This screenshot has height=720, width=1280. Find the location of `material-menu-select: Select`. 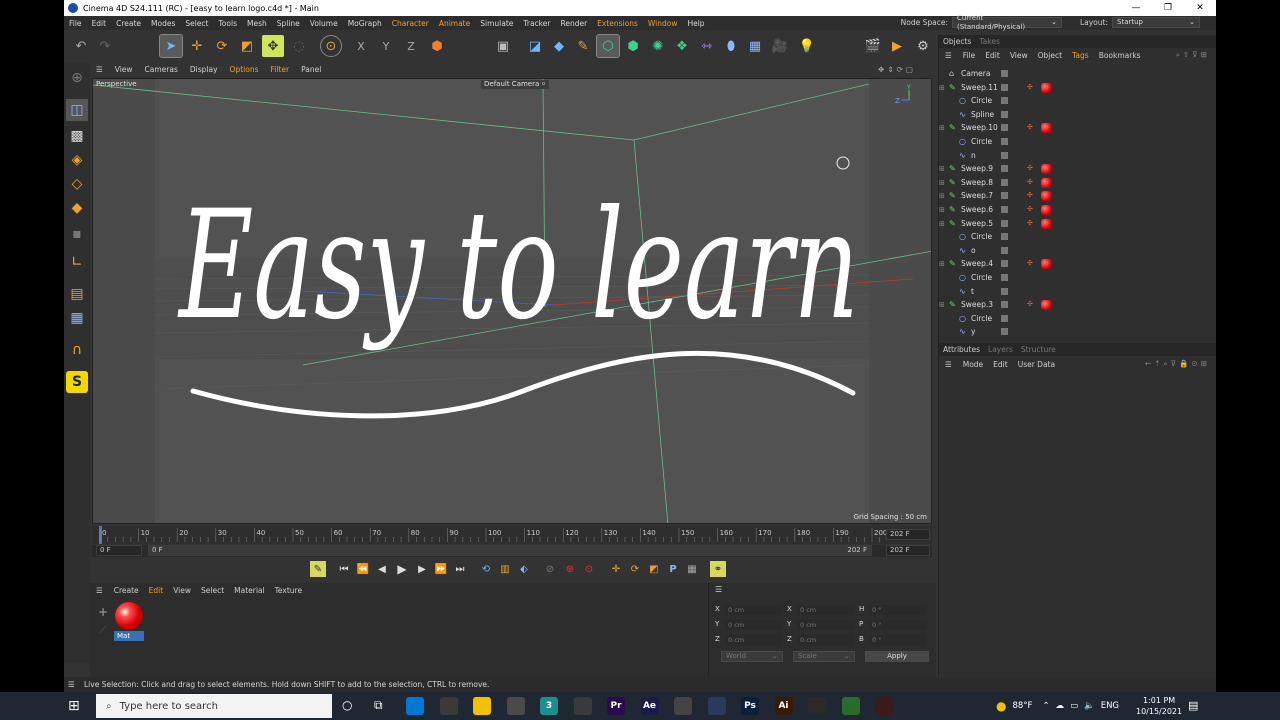

material-menu-select: Select is located at coordinates (212, 590).